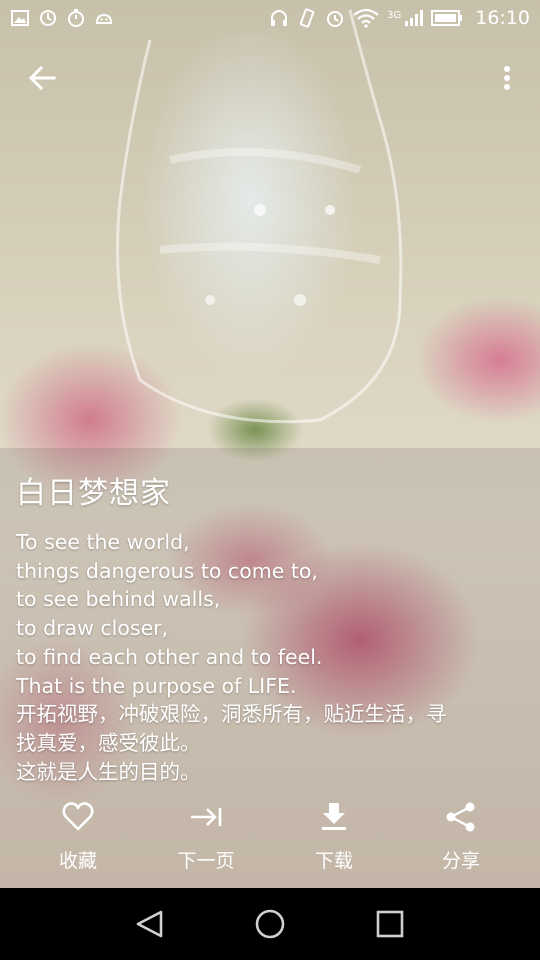  What do you see at coordinates (78, 840) in the screenshot?
I see `favorite-button: 收藏` at bounding box center [78, 840].